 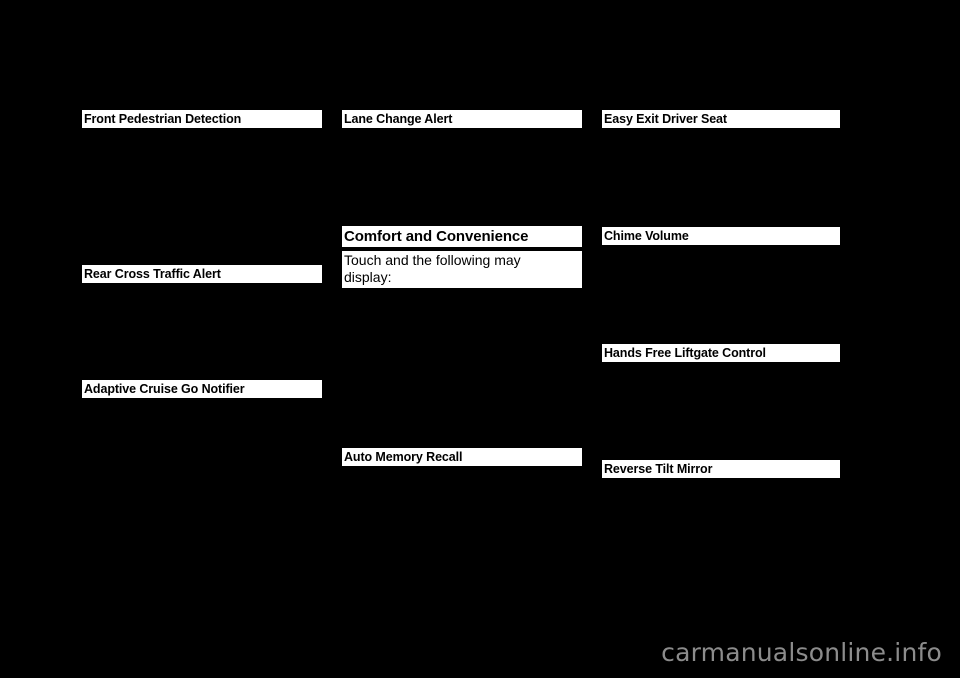 I want to click on heading-front-pedestrian-detection: Front Pedestrian Detection, so click(x=202, y=119).